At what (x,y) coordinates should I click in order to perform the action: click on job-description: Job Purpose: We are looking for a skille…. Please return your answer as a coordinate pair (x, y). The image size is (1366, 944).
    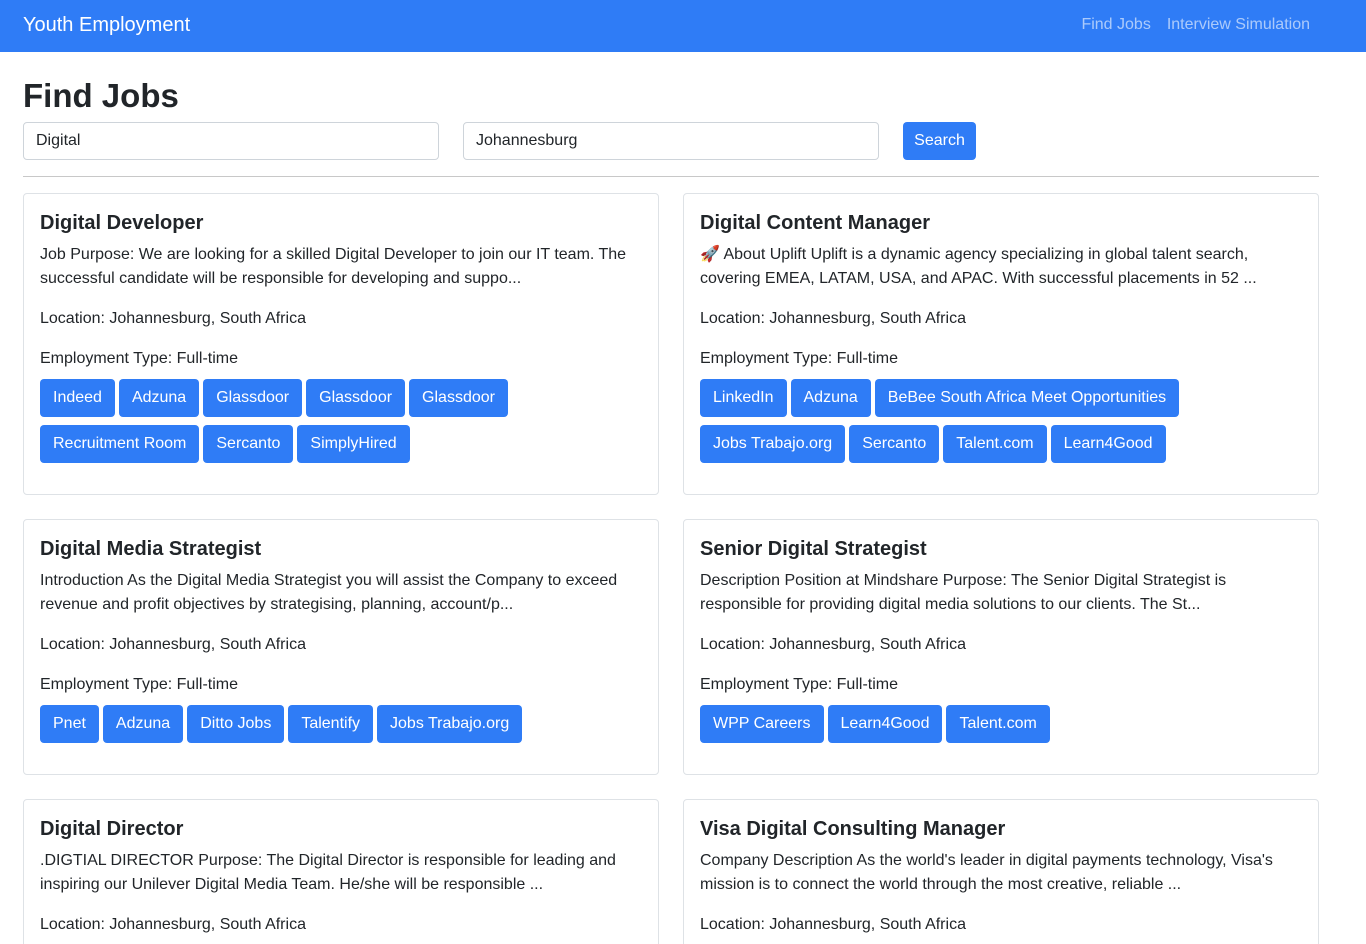
    Looking at the image, I should click on (333, 266).